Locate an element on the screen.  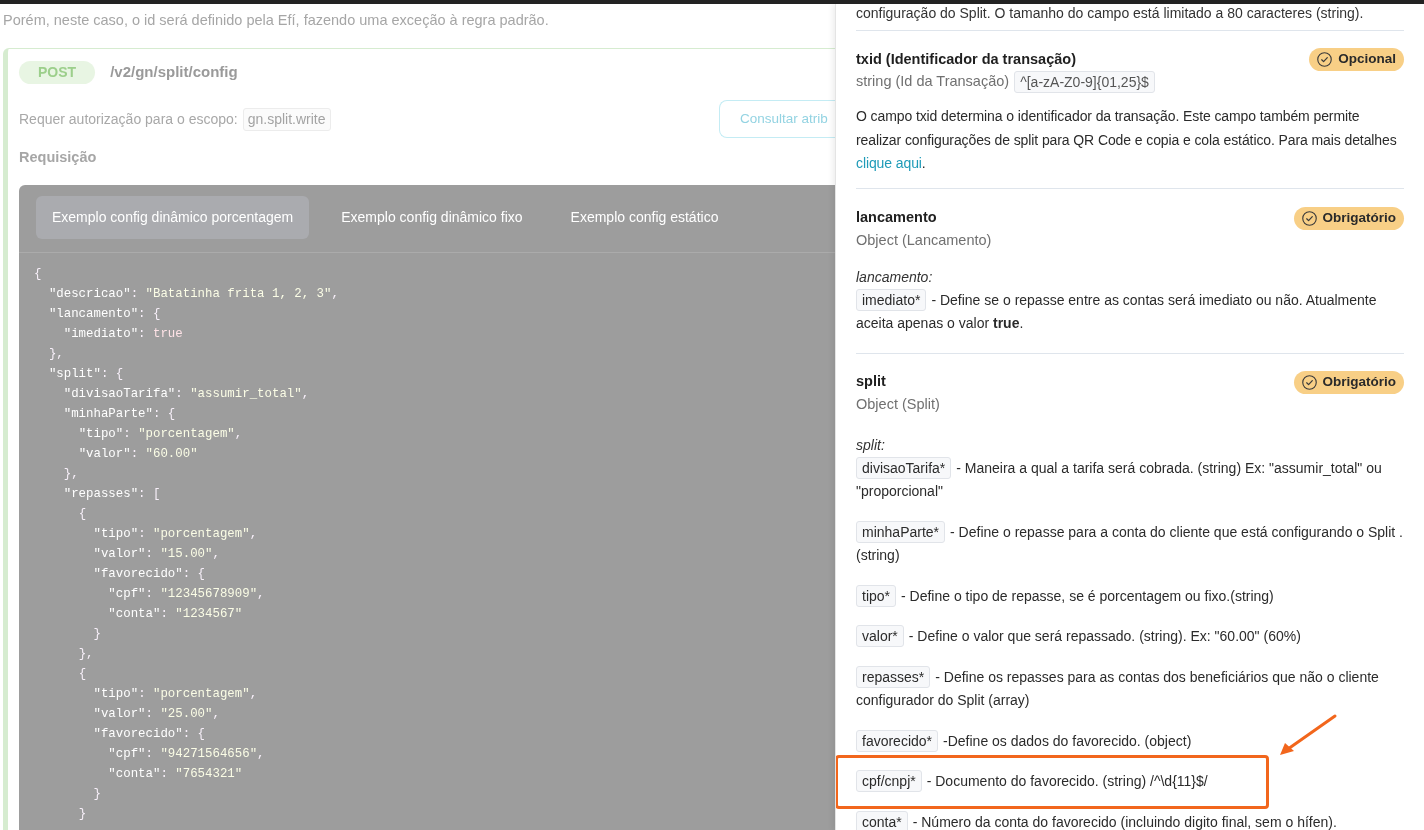
field-description: tipo* - Define o tipo de repasse, se é porcentagem ou fixo.(string) is located at coordinates (1065, 596).